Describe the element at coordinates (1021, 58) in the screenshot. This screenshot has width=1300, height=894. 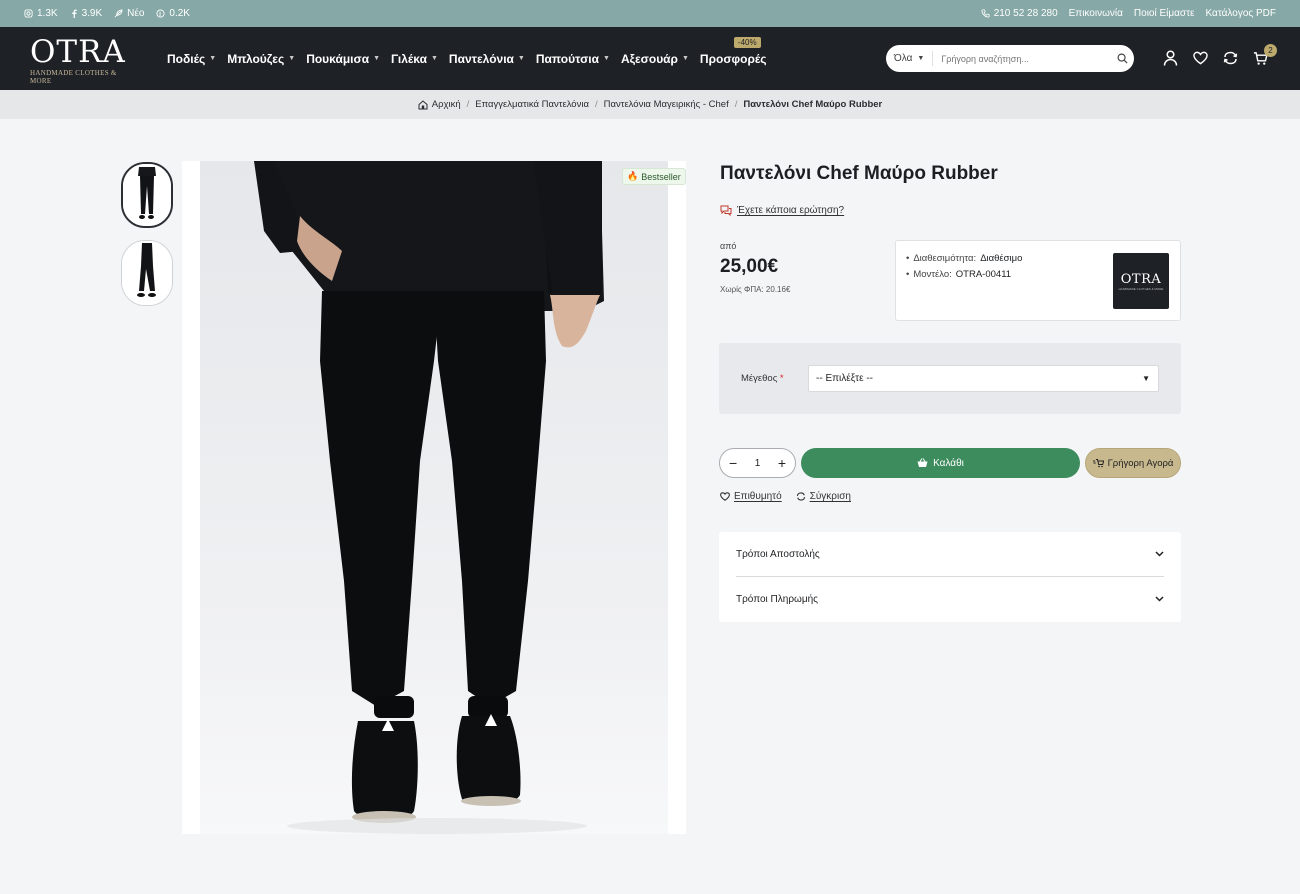
I see `search-input` at that location.